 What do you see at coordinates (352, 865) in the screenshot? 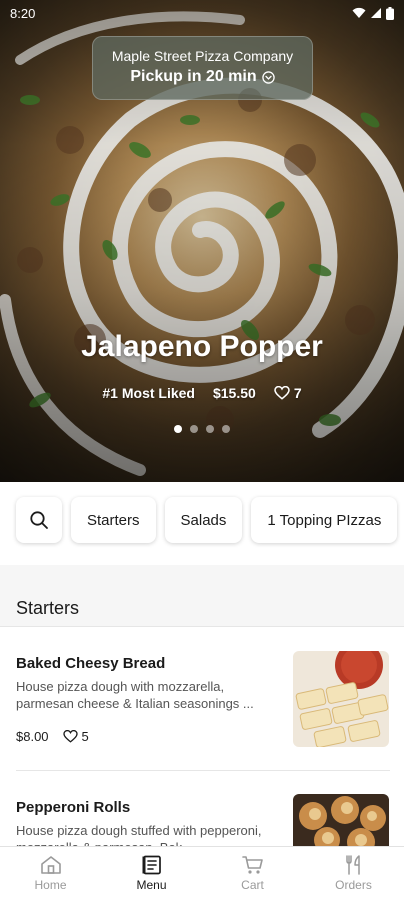
I see `orders-icon` at bounding box center [352, 865].